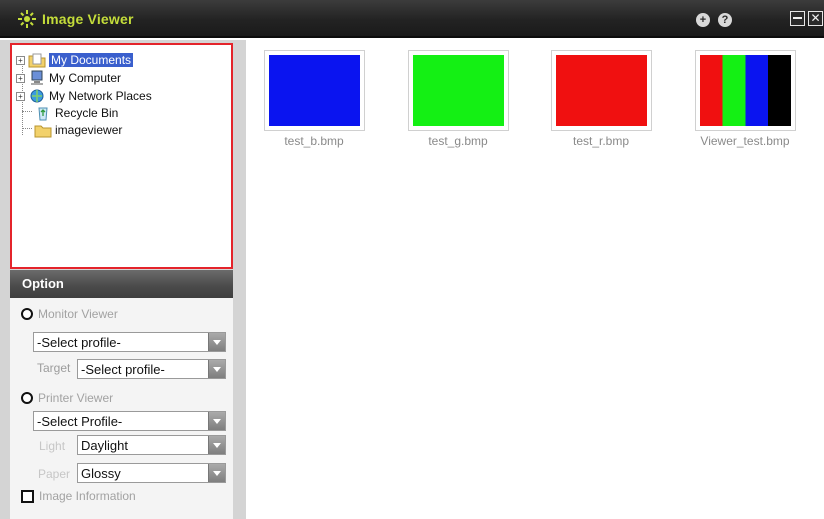 This screenshot has width=824, height=519. Describe the element at coordinates (54, 368) in the screenshot. I see `target-label: Target` at that location.